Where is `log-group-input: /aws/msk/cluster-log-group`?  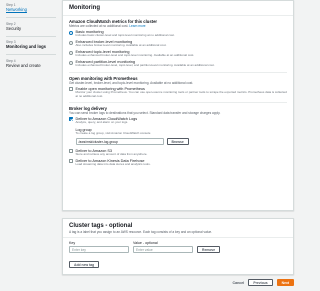 log-group-input: /aws/msk/cluster-log-group is located at coordinates (119, 141).